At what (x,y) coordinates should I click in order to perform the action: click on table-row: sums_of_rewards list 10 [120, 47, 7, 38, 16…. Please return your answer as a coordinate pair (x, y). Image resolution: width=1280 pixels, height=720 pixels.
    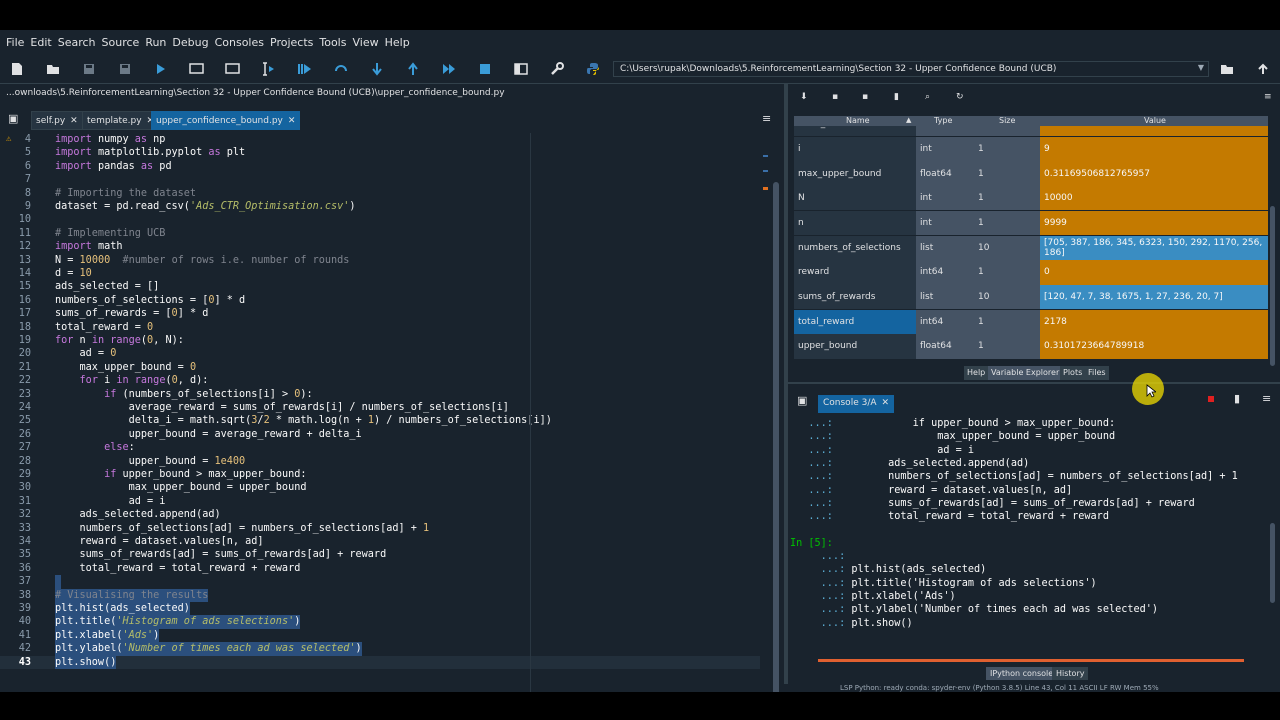
    Looking at the image, I should click on (1031, 297).